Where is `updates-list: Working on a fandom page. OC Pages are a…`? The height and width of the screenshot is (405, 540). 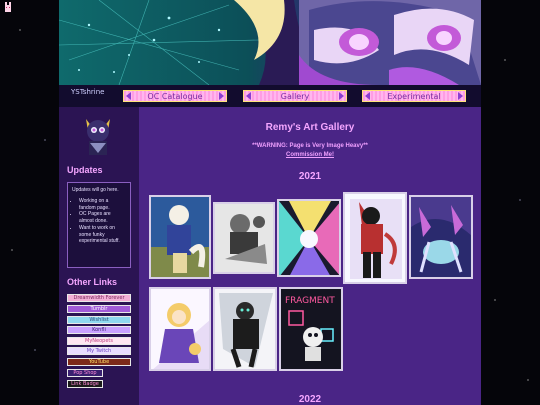
updates-list: Working on a fandom page. OC Pages are a… is located at coordinates (99, 221).